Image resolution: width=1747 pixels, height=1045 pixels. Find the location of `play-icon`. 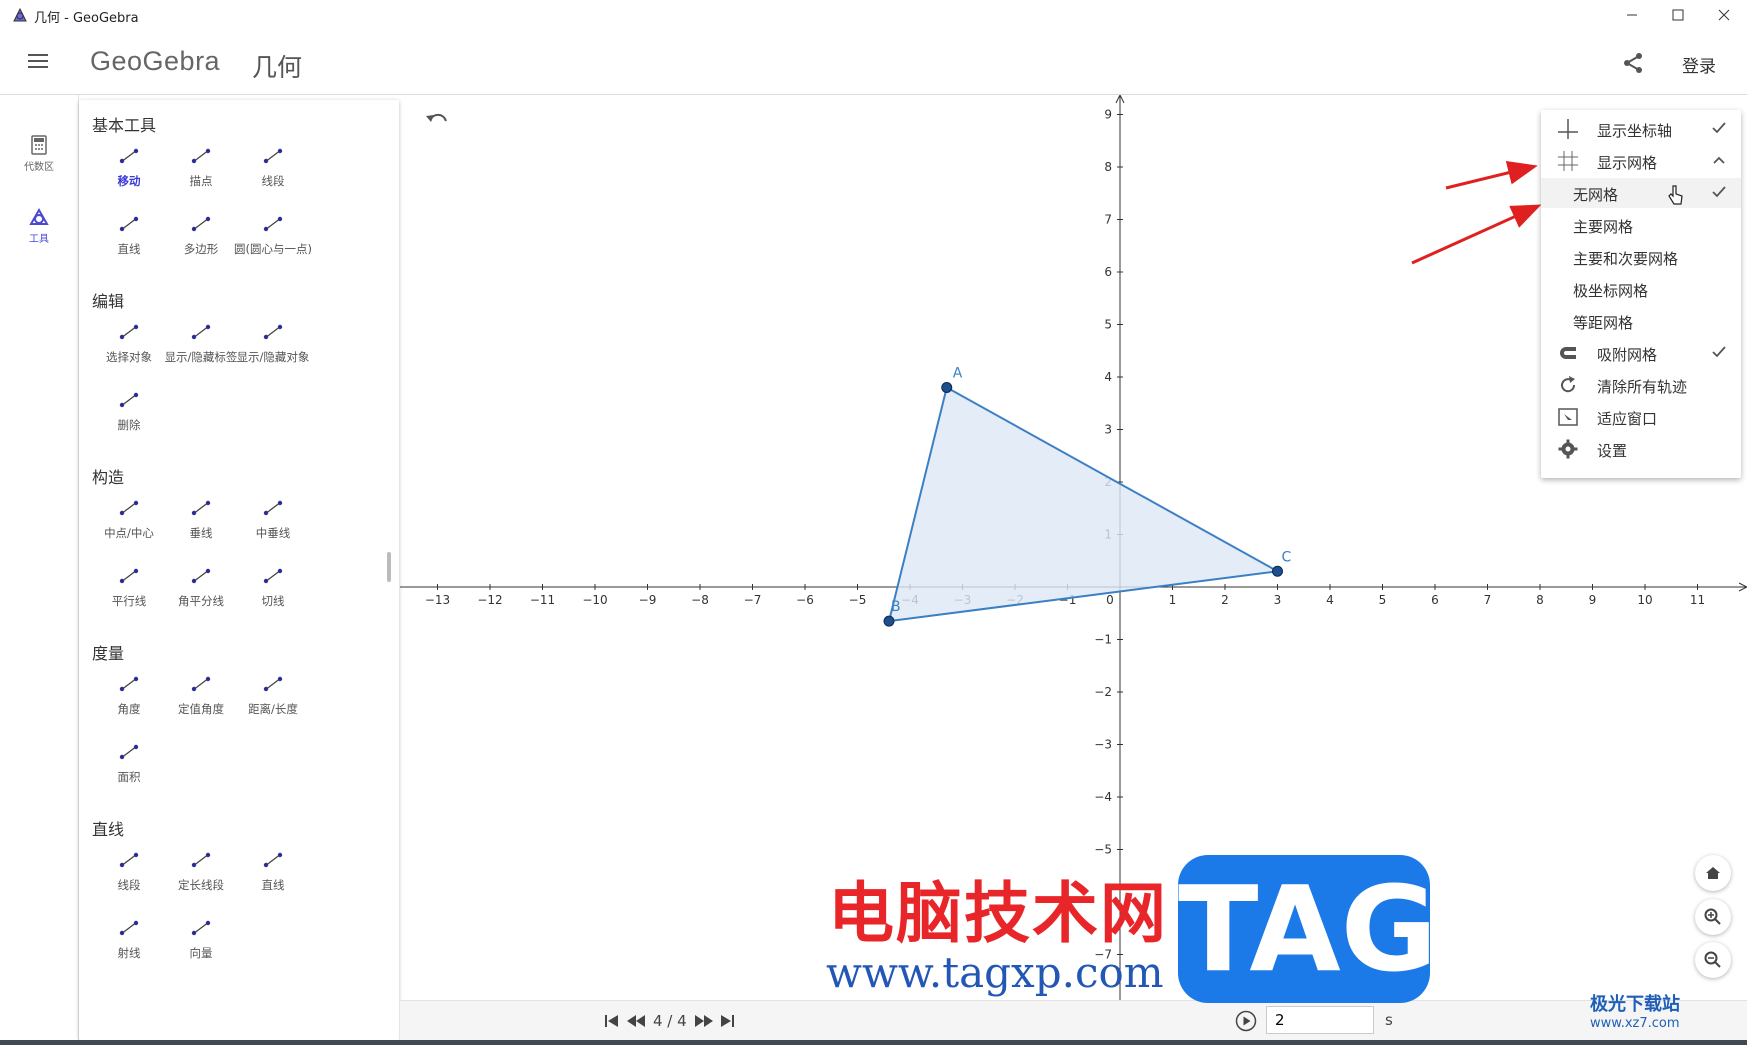

play-icon is located at coordinates (1246, 1021).